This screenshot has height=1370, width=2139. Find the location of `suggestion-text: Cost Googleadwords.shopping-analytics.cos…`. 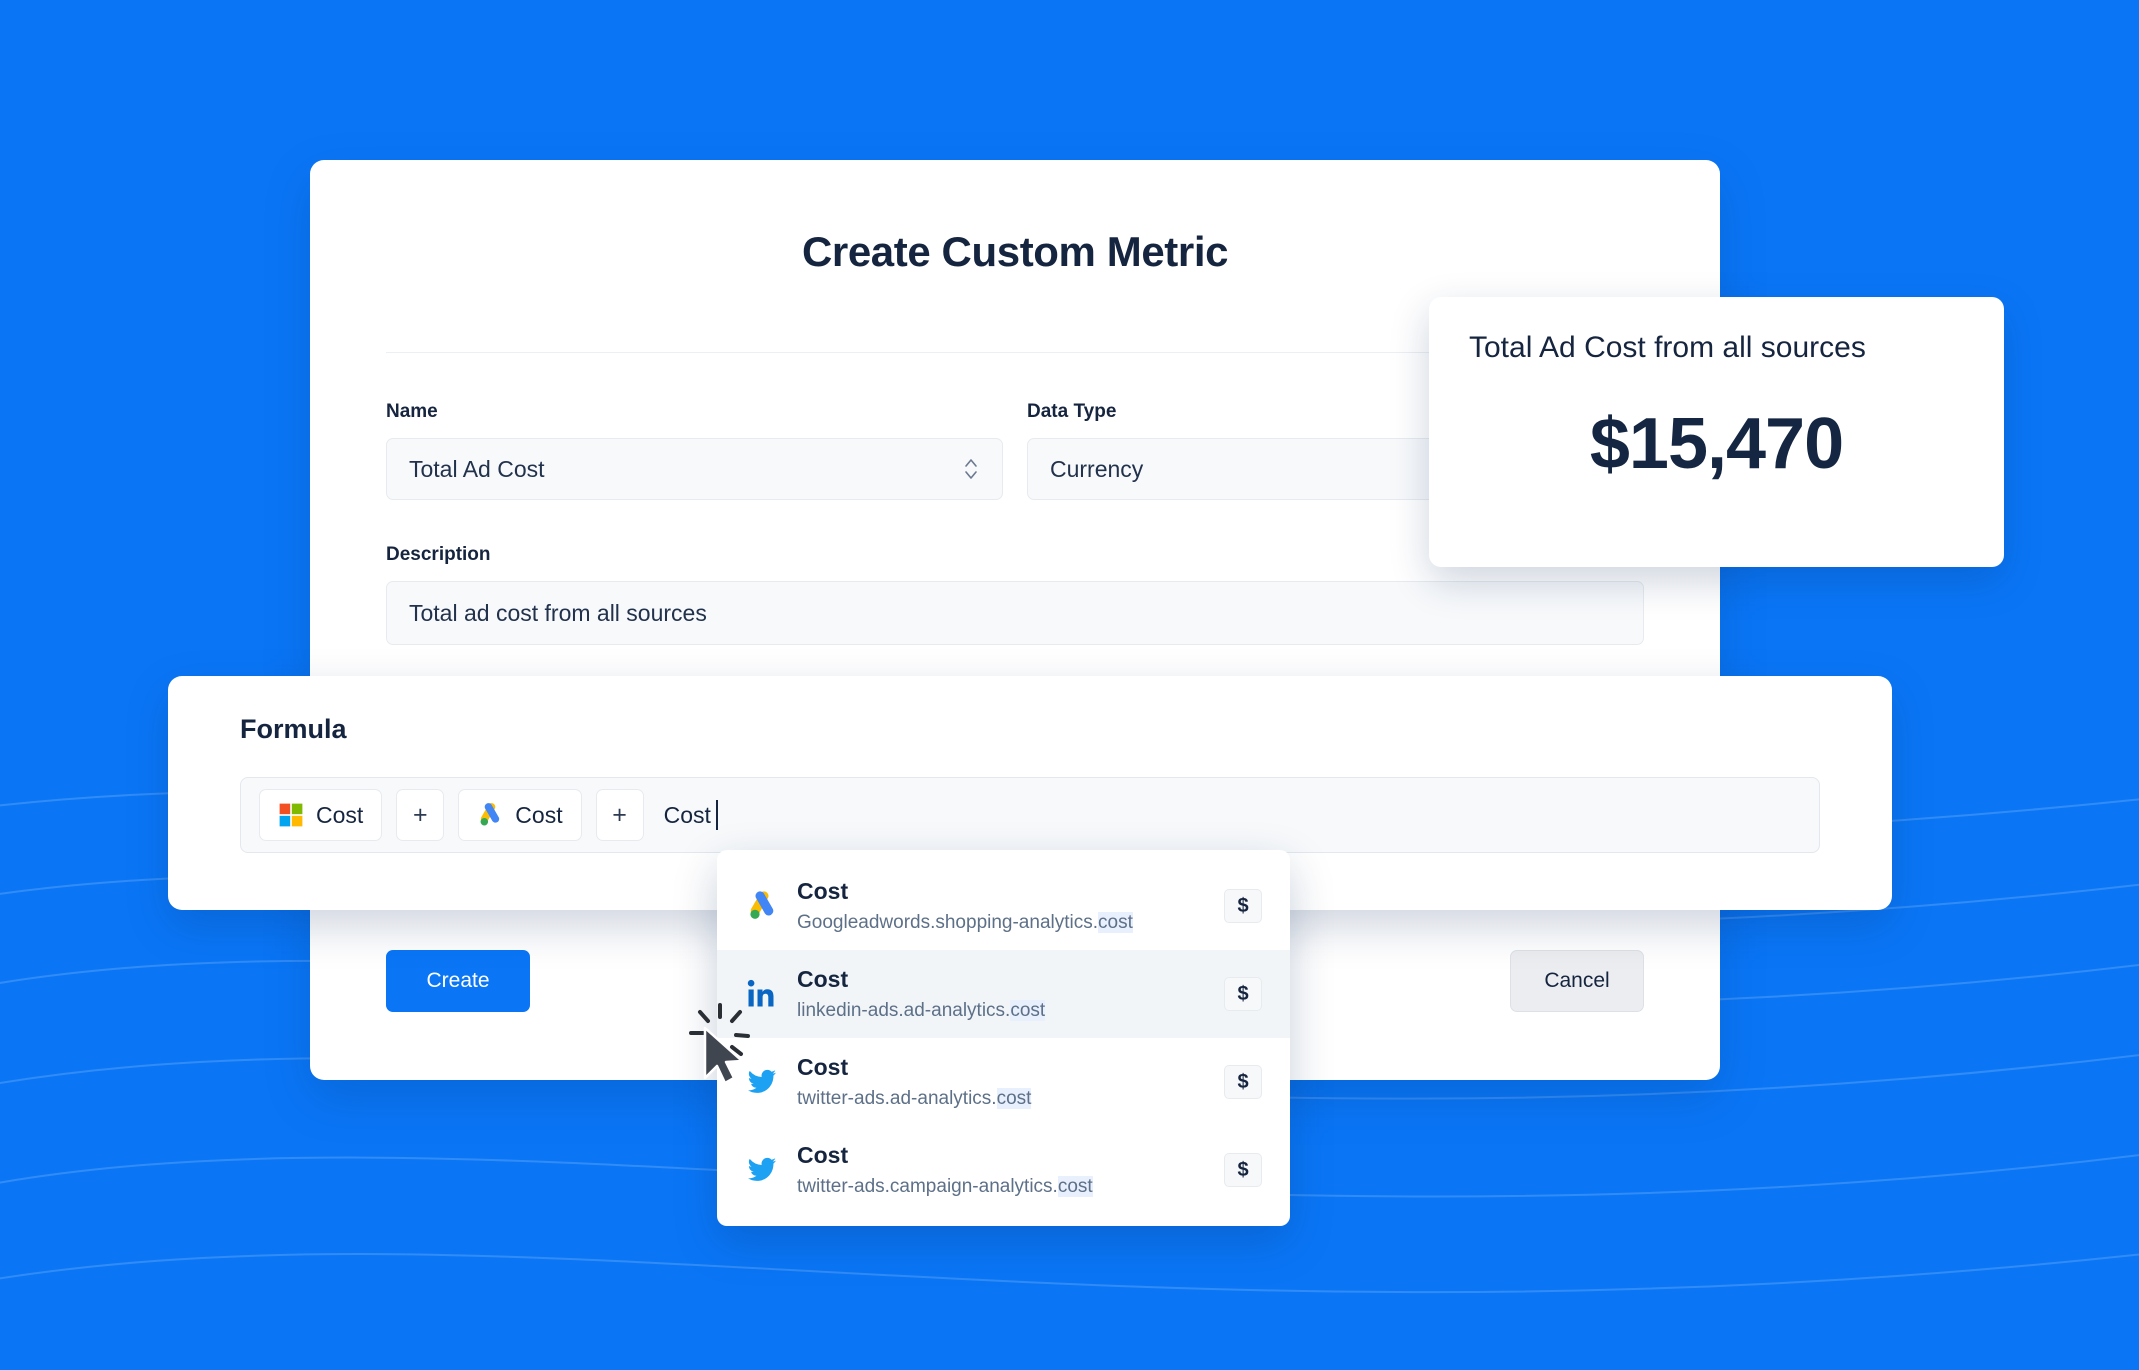

suggestion-text: Cost Googleadwords.shopping-analytics.cos… is located at coordinates (1001, 906).